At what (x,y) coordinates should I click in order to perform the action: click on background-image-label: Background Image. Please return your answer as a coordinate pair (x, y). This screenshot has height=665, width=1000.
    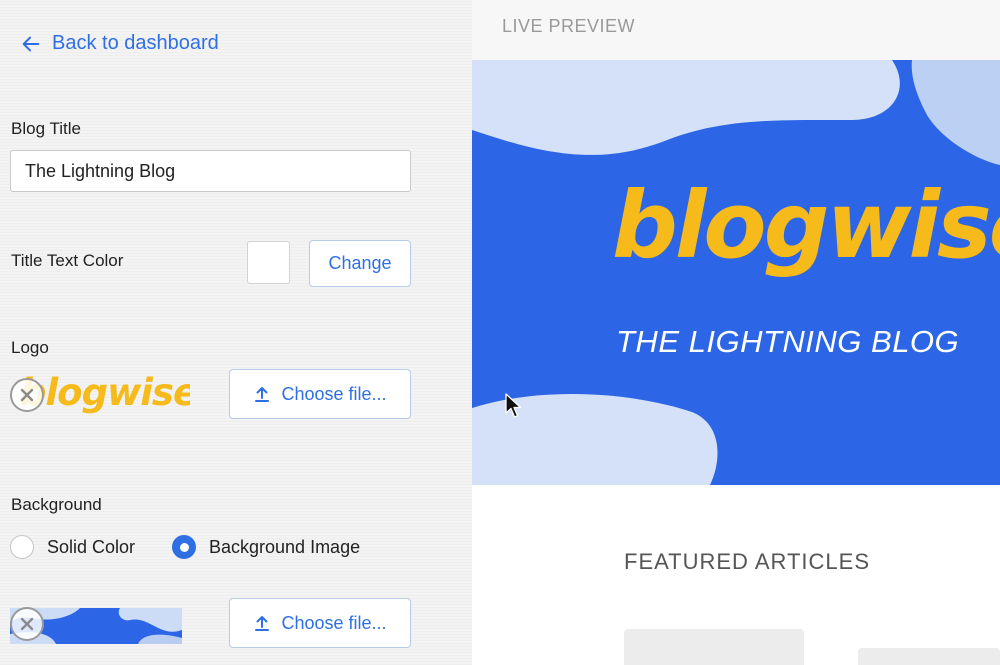
    Looking at the image, I should click on (285, 546).